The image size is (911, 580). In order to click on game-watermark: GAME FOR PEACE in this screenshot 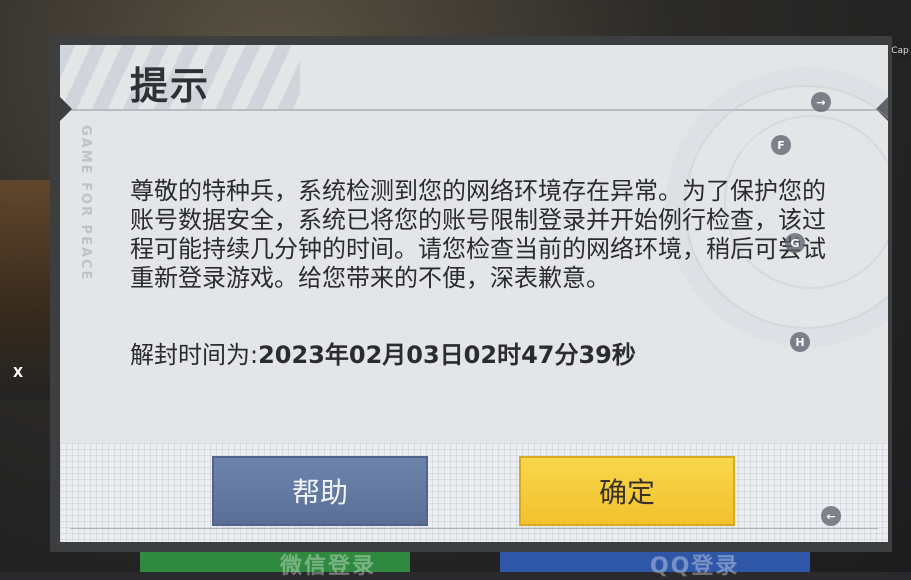, I will do `click(85, 203)`.